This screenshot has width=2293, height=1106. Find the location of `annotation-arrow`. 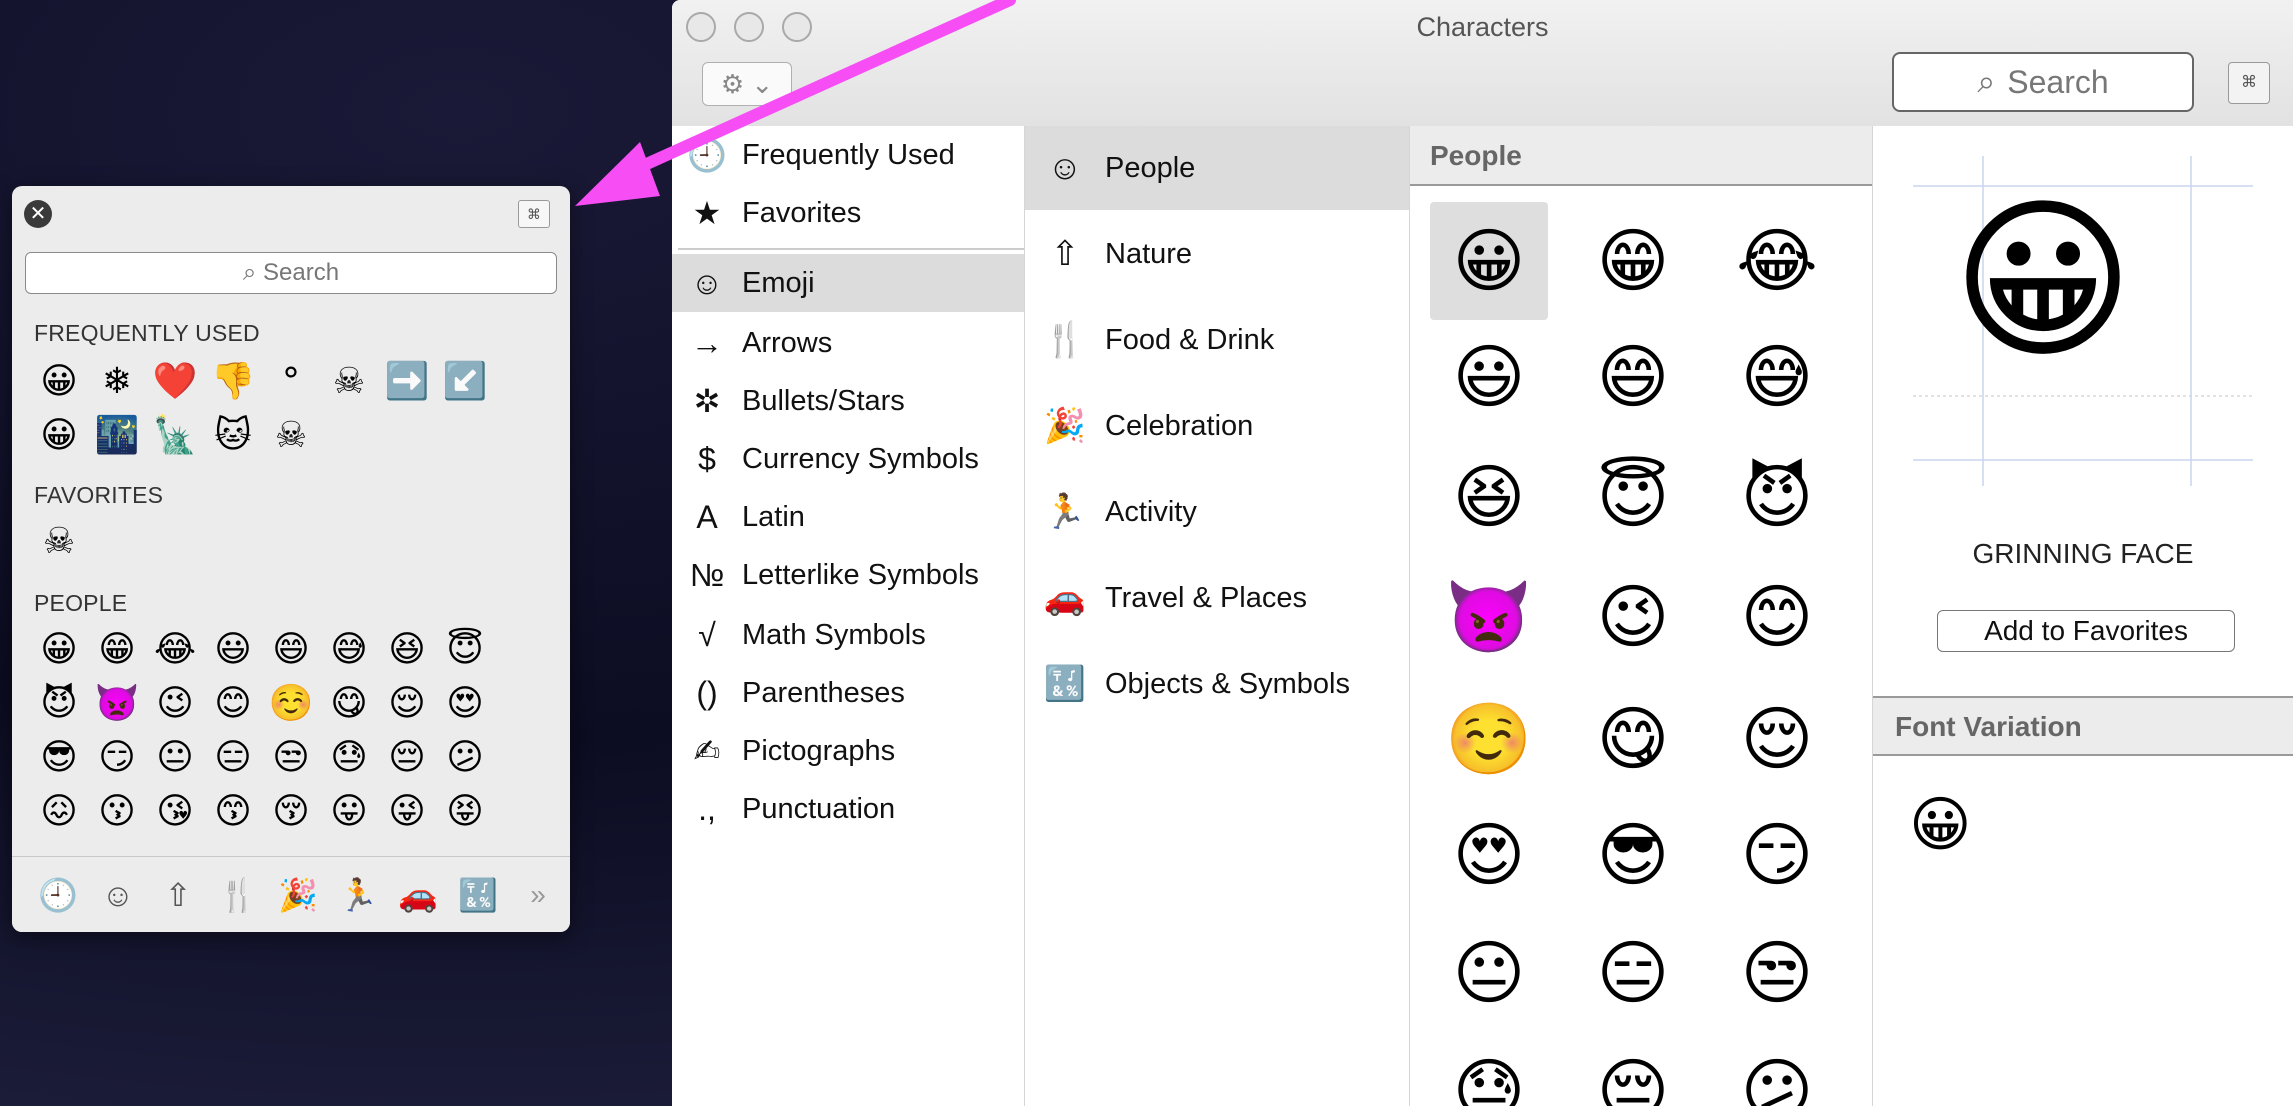

annotation-arrow is located at coordinates (795, 103).